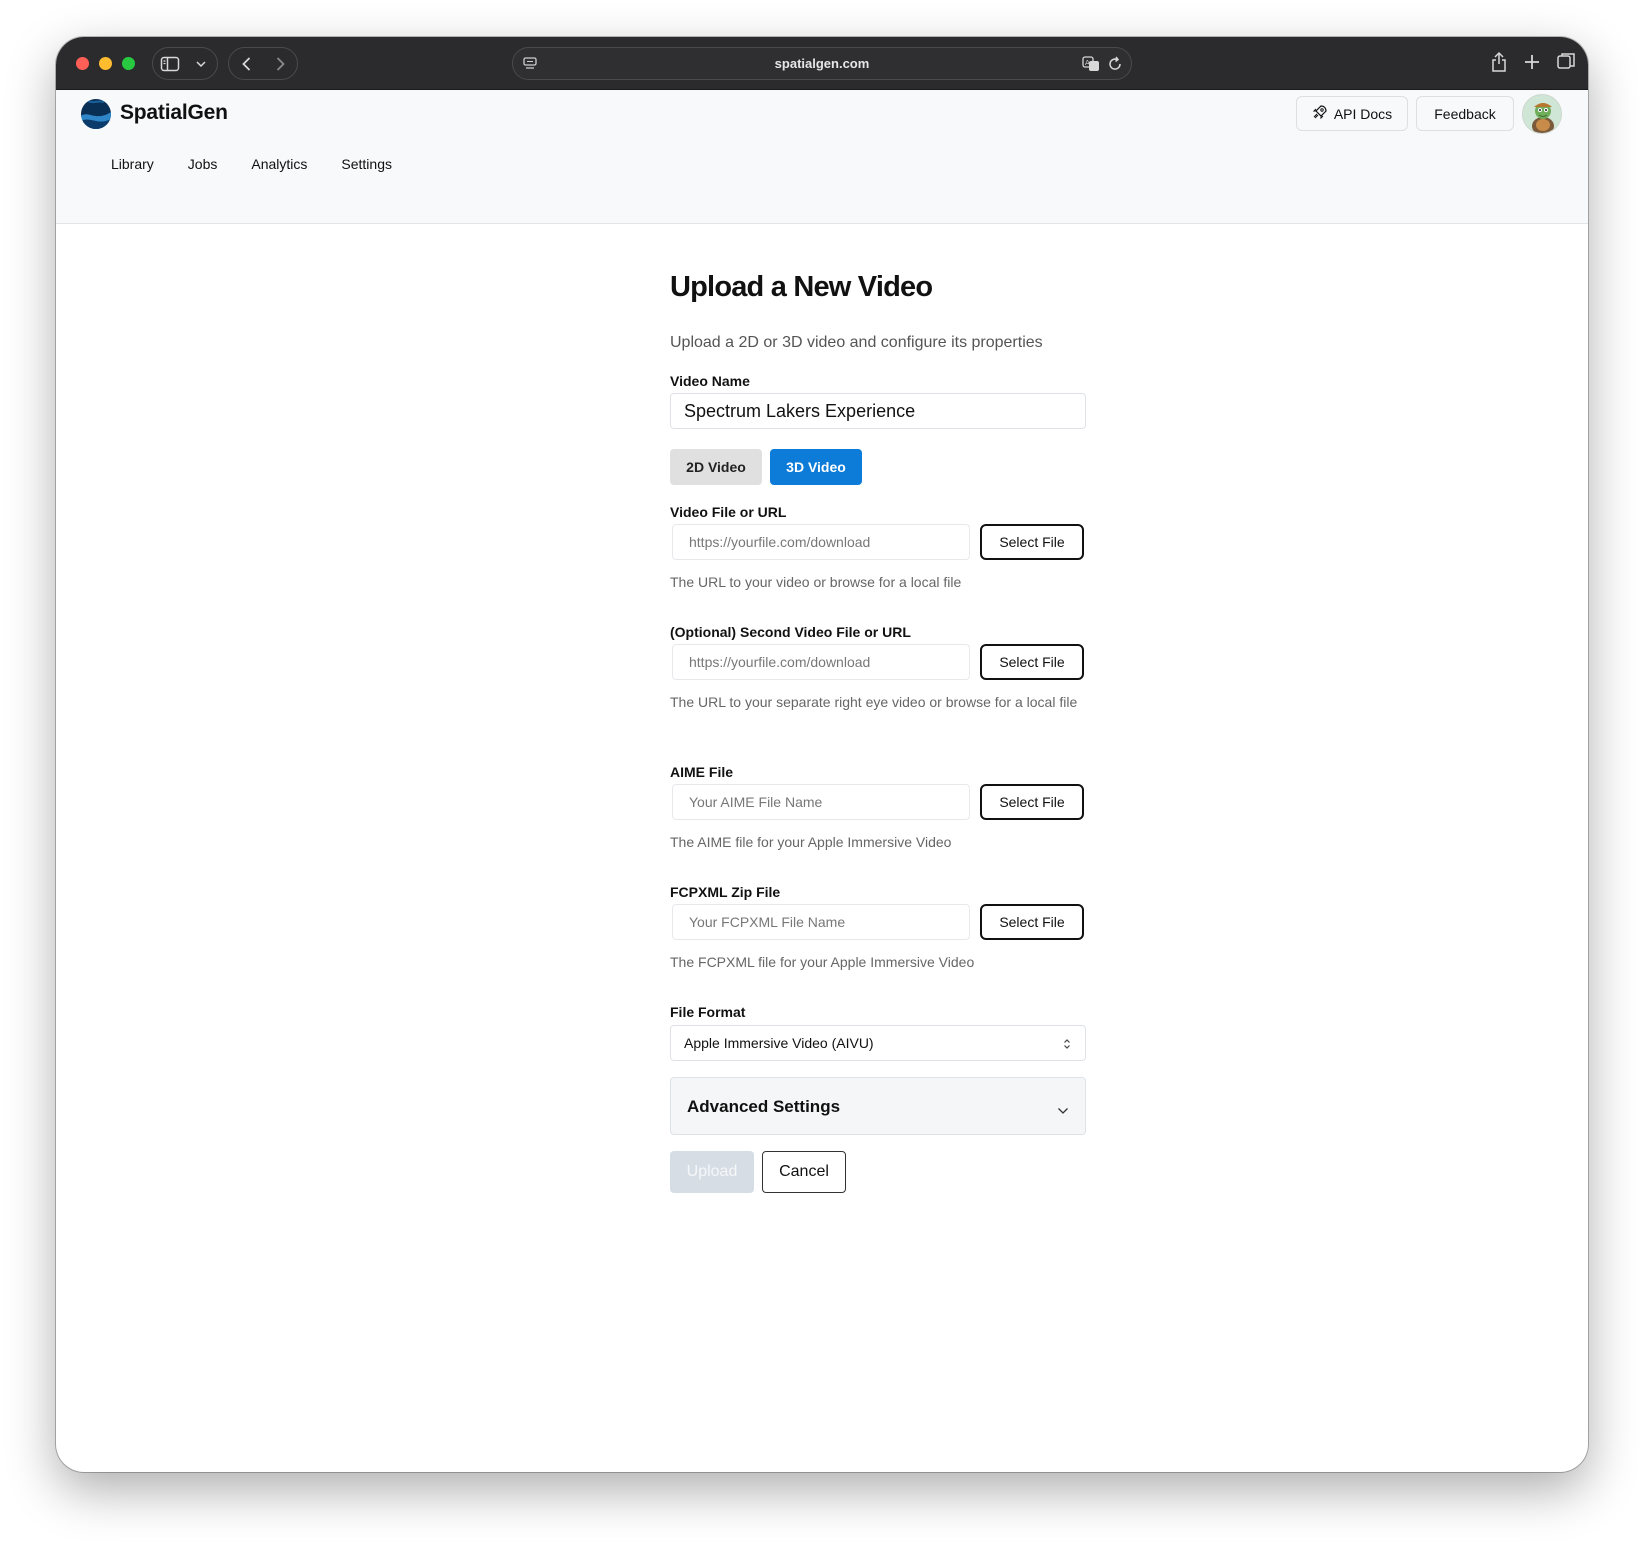 Image resolution: width=1643 pixels, height=1544 pixels. What do you see at coordinates (1566, 64) in the screenshot?
I see `tabs-overview-icon` at bounding box center [1566, 64].